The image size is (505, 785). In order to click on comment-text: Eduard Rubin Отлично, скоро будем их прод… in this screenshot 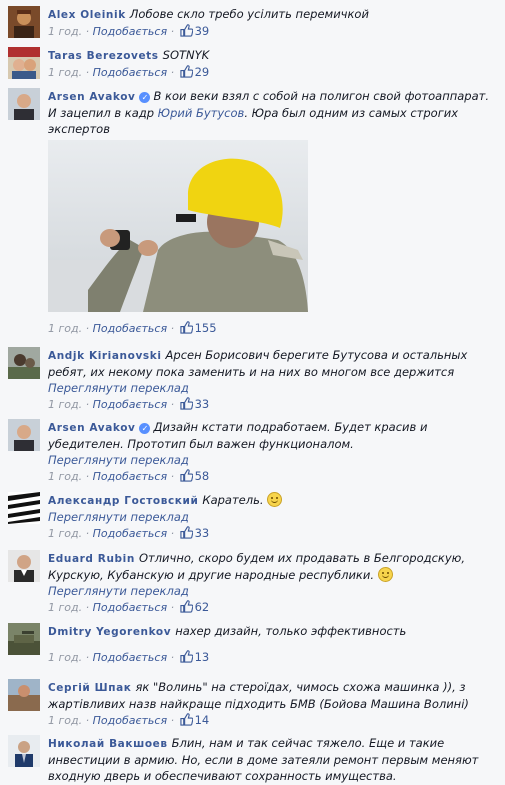, I will do `click(257, 566)`.